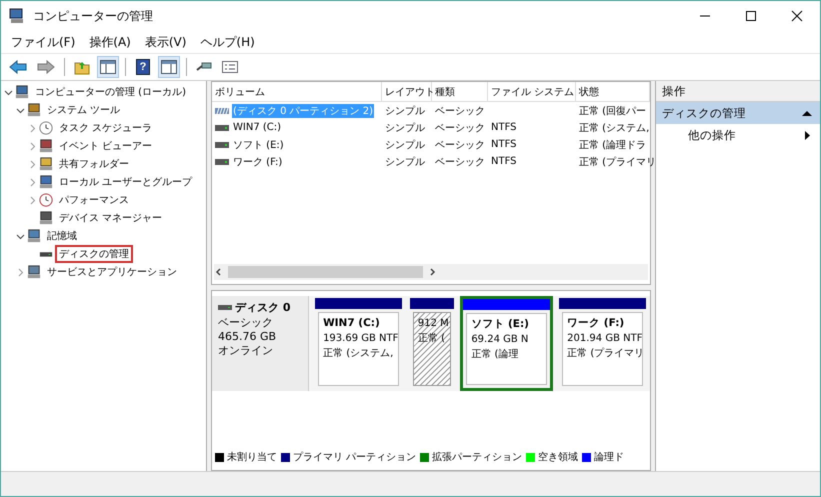 The image size is (821, 497). Describe the element at coordinates (94, 254) in the screenshot. I see `tree-item: ディスクの管理` at that location.